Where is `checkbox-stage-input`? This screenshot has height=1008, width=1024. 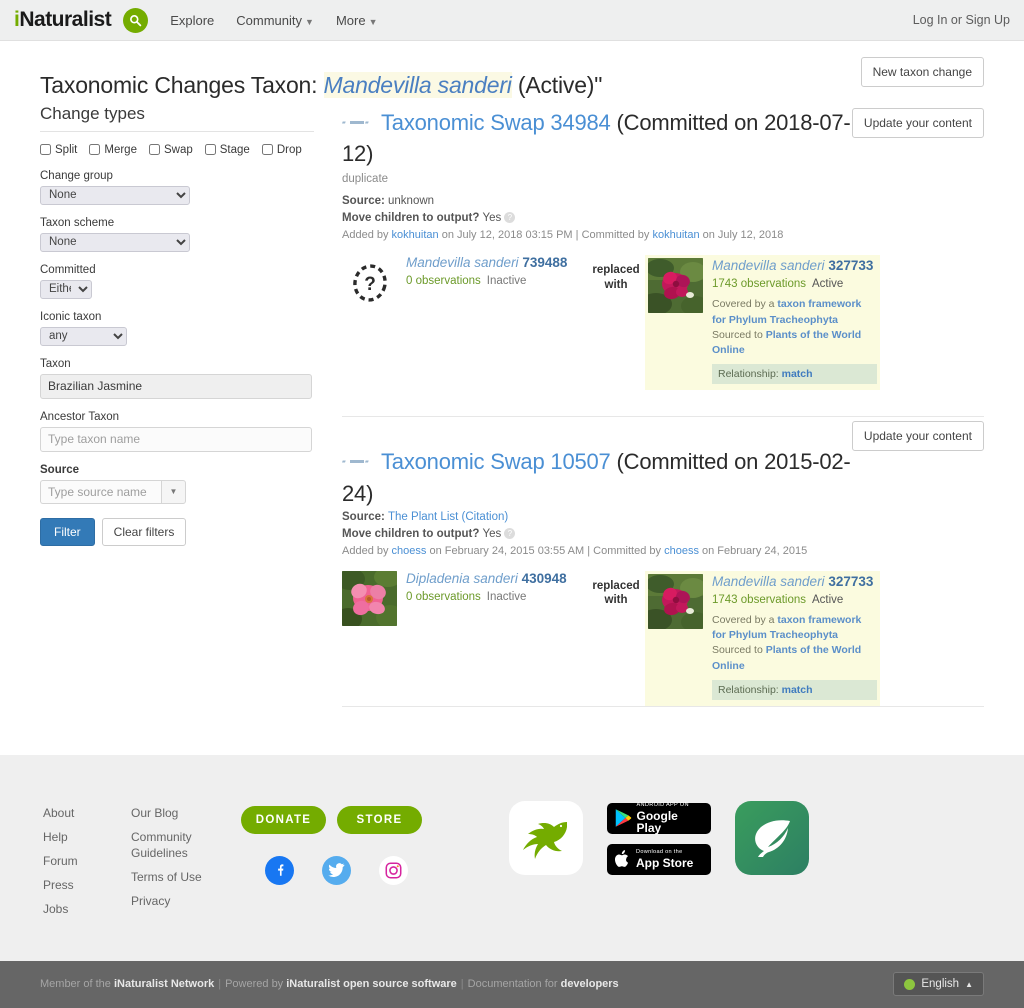 checkbox-stage-input is located at coordinates (210, 150).